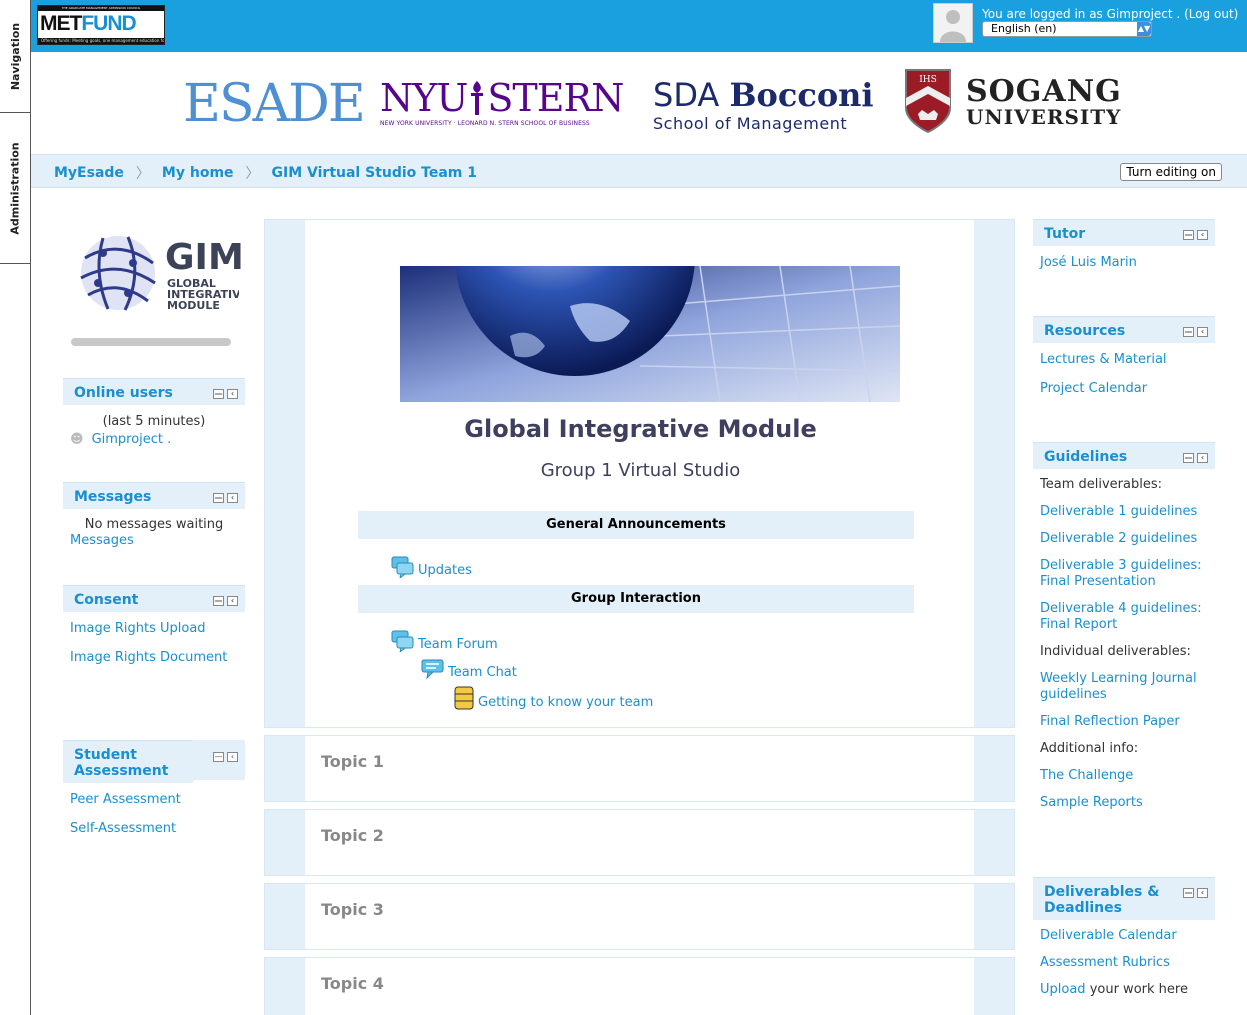  What do you see at coordinates (374, 173) in the screenshot?
I see `breadcrumb-course: GIM Virtual Studio Team 1` at bounding box center [374, 173].